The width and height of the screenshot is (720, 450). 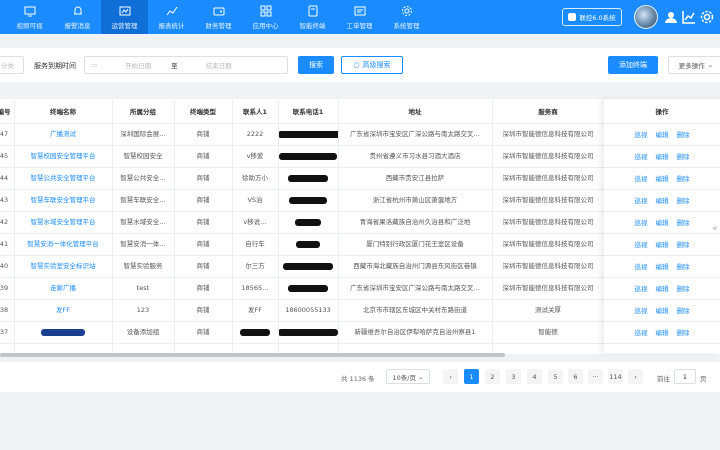 What do you see at coordinates (372, 65) in the screenshot?
I see `advanced-search-button: ○ 高级搜索` at bounding box center [372, 65].